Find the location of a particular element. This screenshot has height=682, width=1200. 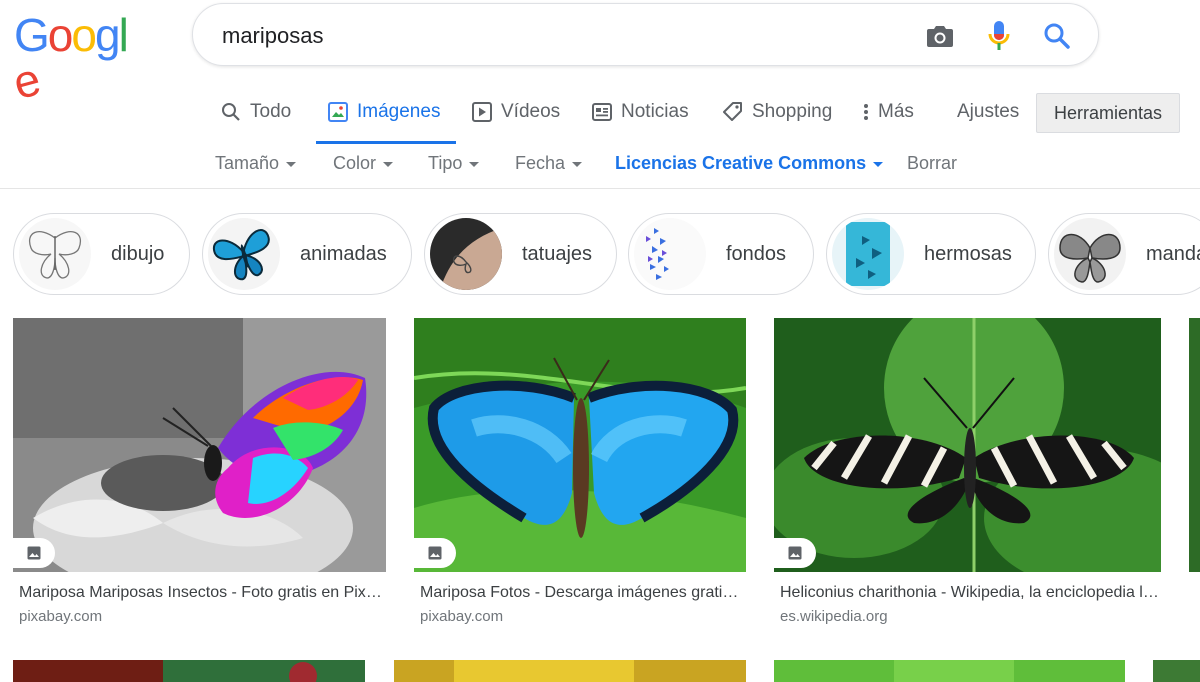

chip-animadas: animadas is located at coordinates (307, 254).